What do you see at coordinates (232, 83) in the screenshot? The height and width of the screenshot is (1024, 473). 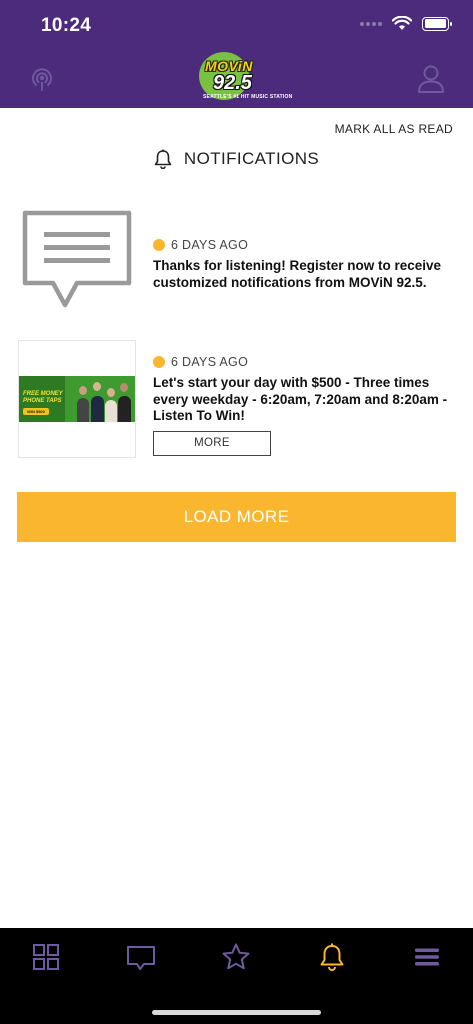 I see `logo-frequency: 92.5` at bounding box center [232, 83].